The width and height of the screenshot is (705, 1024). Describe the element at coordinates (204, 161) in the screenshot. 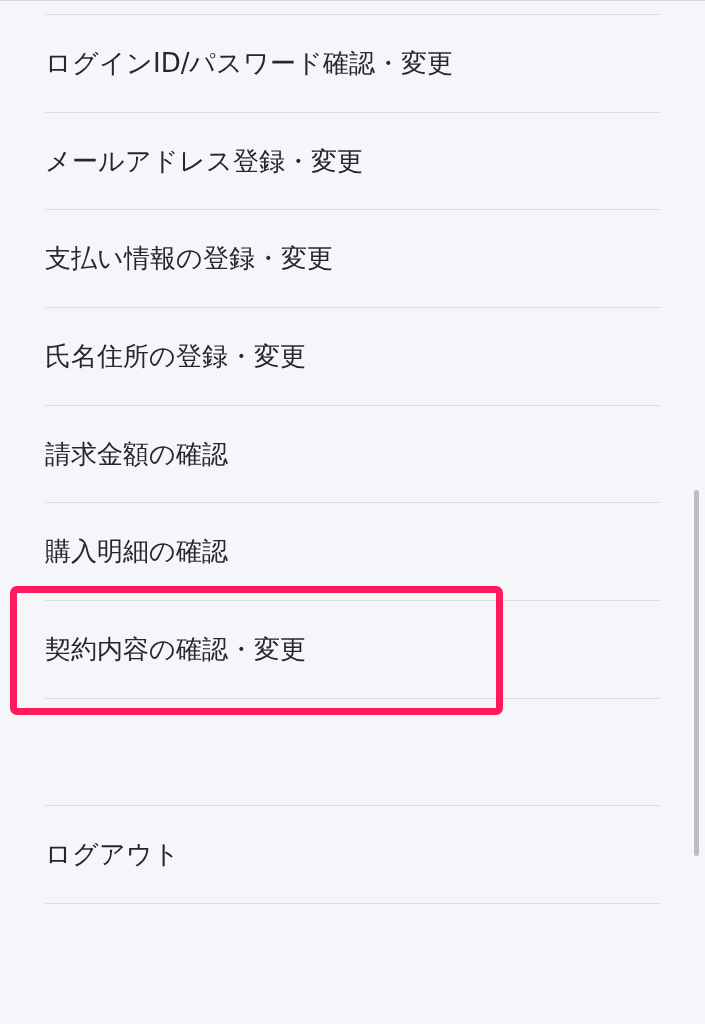

I see `menu-item: メールアドレス登録・変更` at that location.